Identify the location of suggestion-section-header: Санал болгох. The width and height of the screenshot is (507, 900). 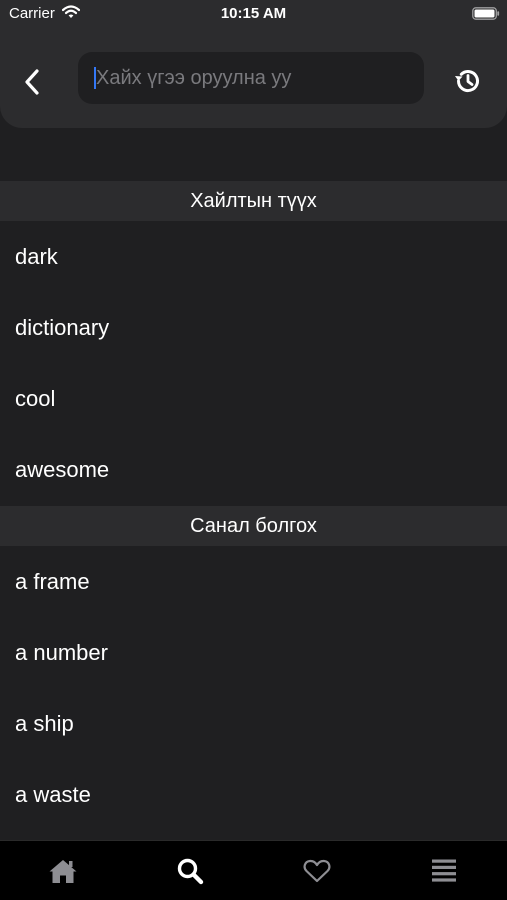
(253, 526).